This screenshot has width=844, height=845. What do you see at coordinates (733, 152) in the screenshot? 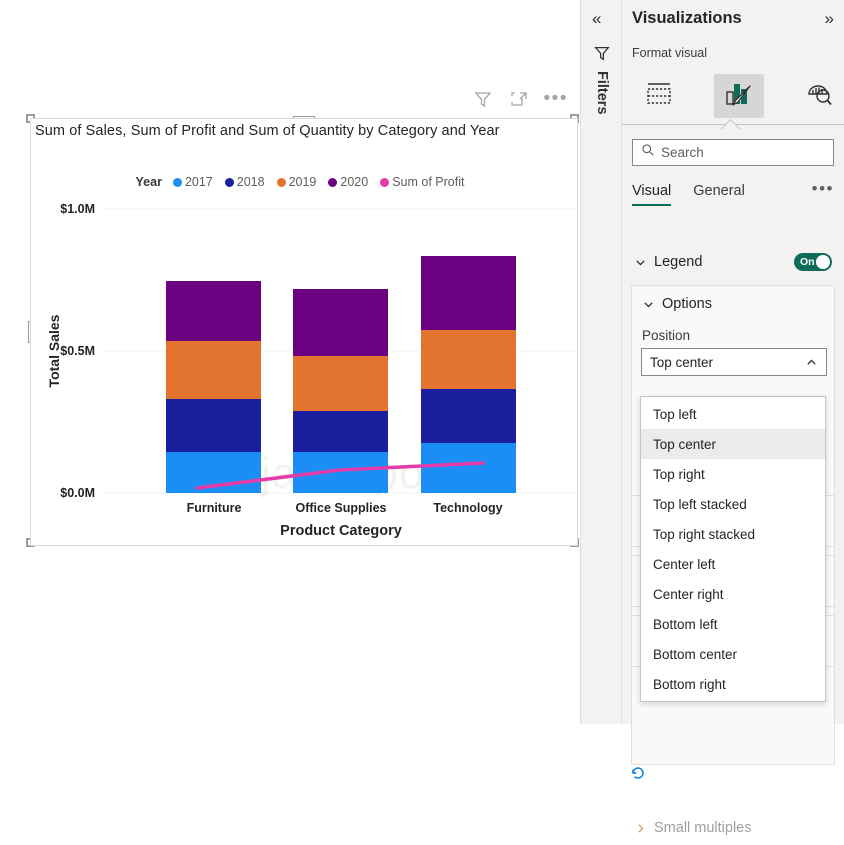
I see `search-input: Search` at bounding box center [733, 152].